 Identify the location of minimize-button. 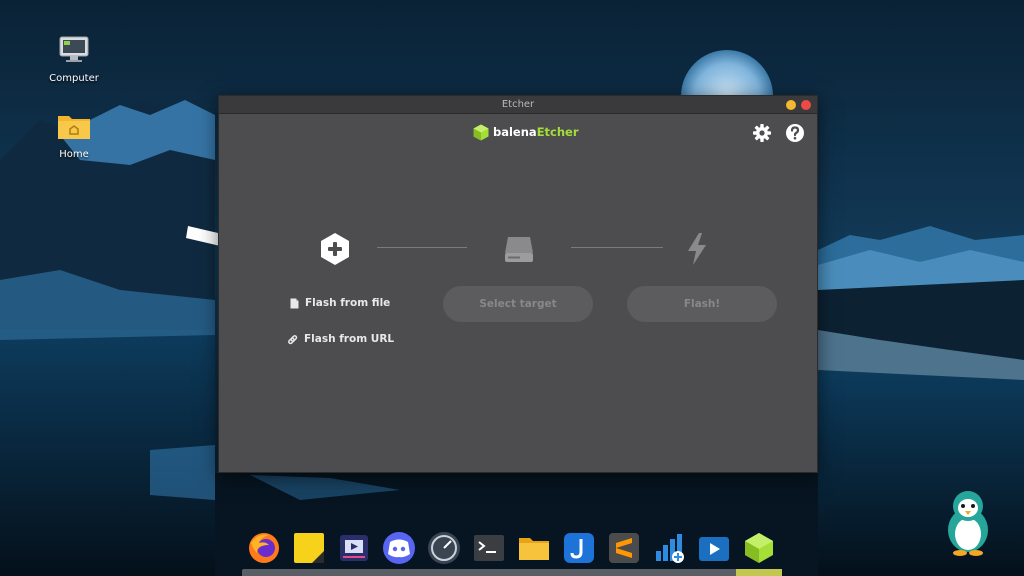
(791, 105).